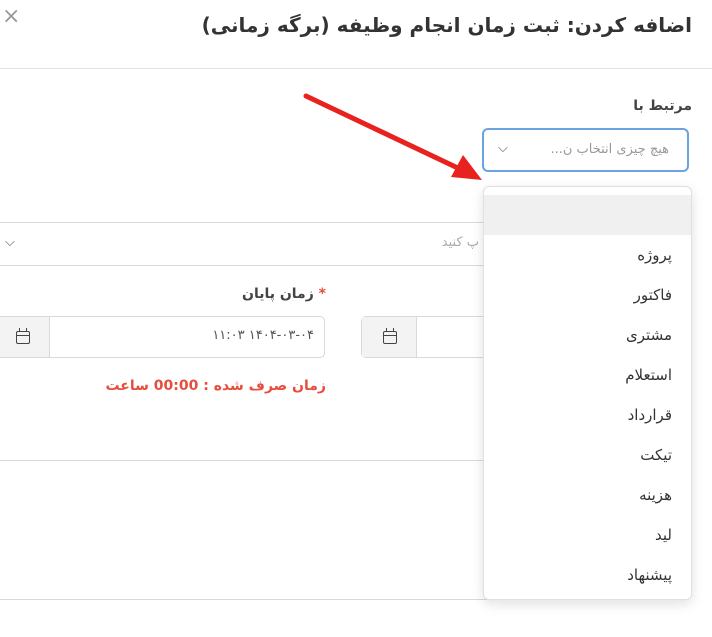 This screenshot has height=637, width=712. What do you see at coordinates (245, 244) in the screenshot?
I see `task-select: پ کنید ⌵` at bounding box center [245, 244].